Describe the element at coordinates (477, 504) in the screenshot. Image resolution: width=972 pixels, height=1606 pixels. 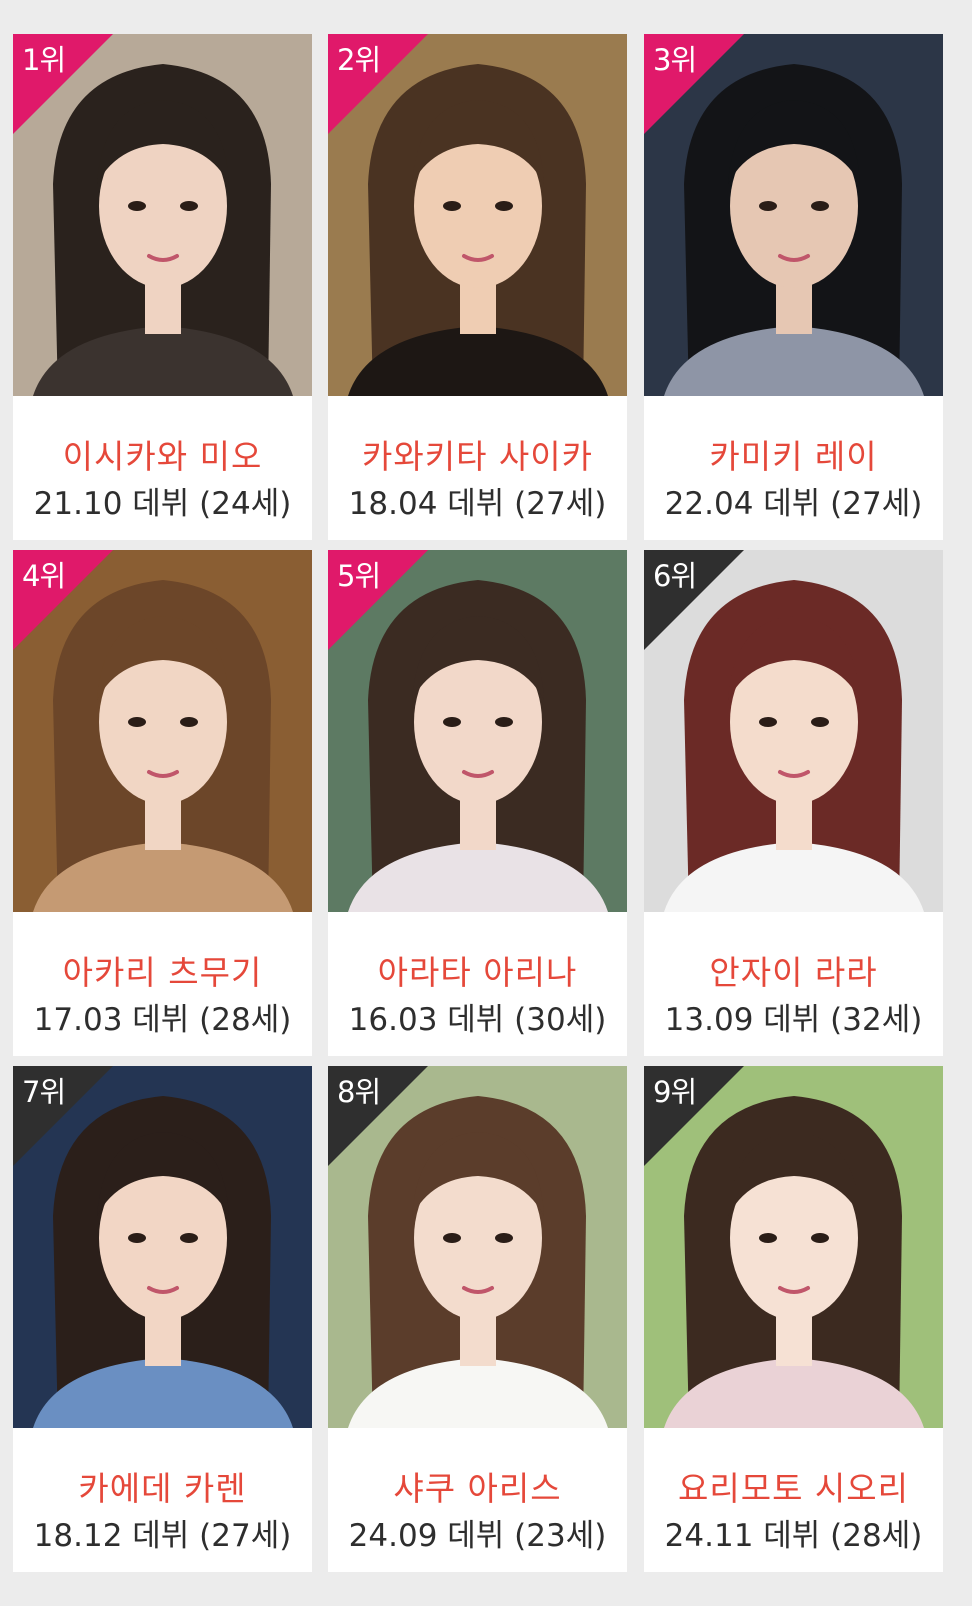
I see `debut-info: 18.04 데뷔 (27세)` at that location.